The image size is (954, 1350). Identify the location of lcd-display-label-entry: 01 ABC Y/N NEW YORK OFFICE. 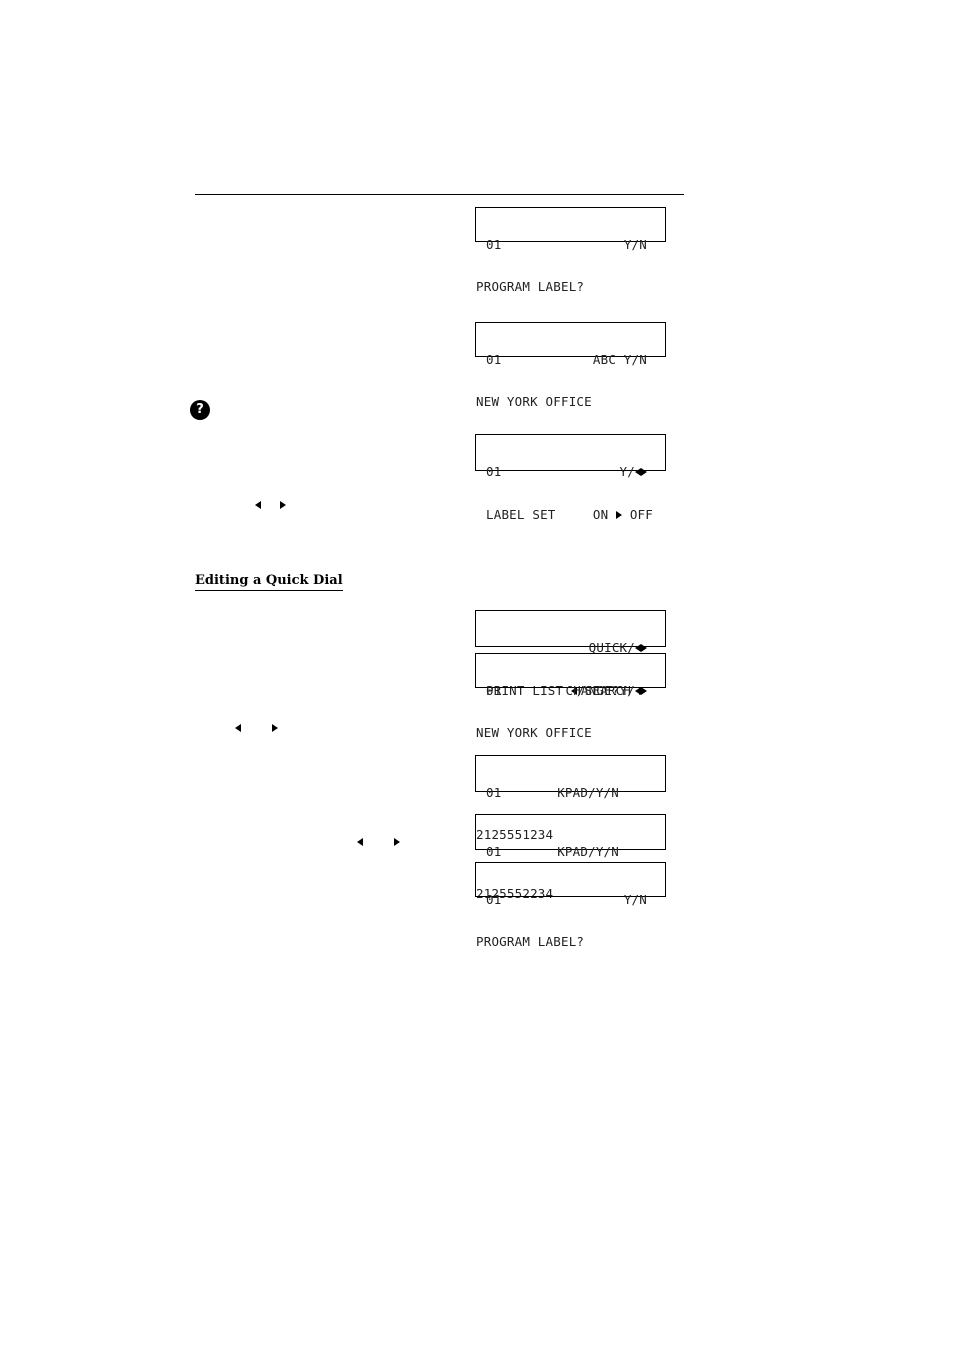
(570, 365).